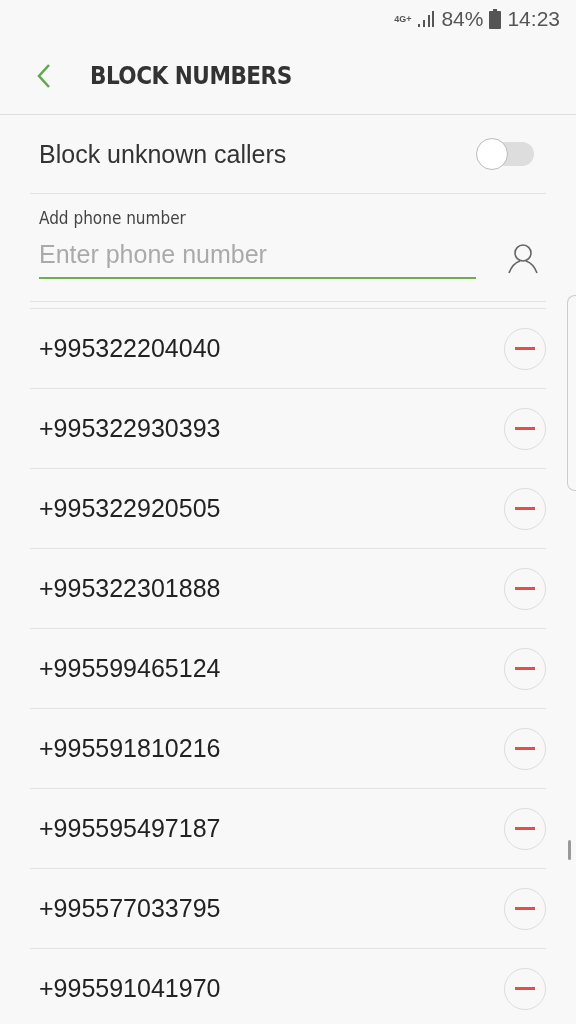 The width and height of the screenshot is (576, 1024). What do you see at coordinates (571, 393) in the screenshot?
I see `edge-panel-handle` at bounding box center [571, 393].